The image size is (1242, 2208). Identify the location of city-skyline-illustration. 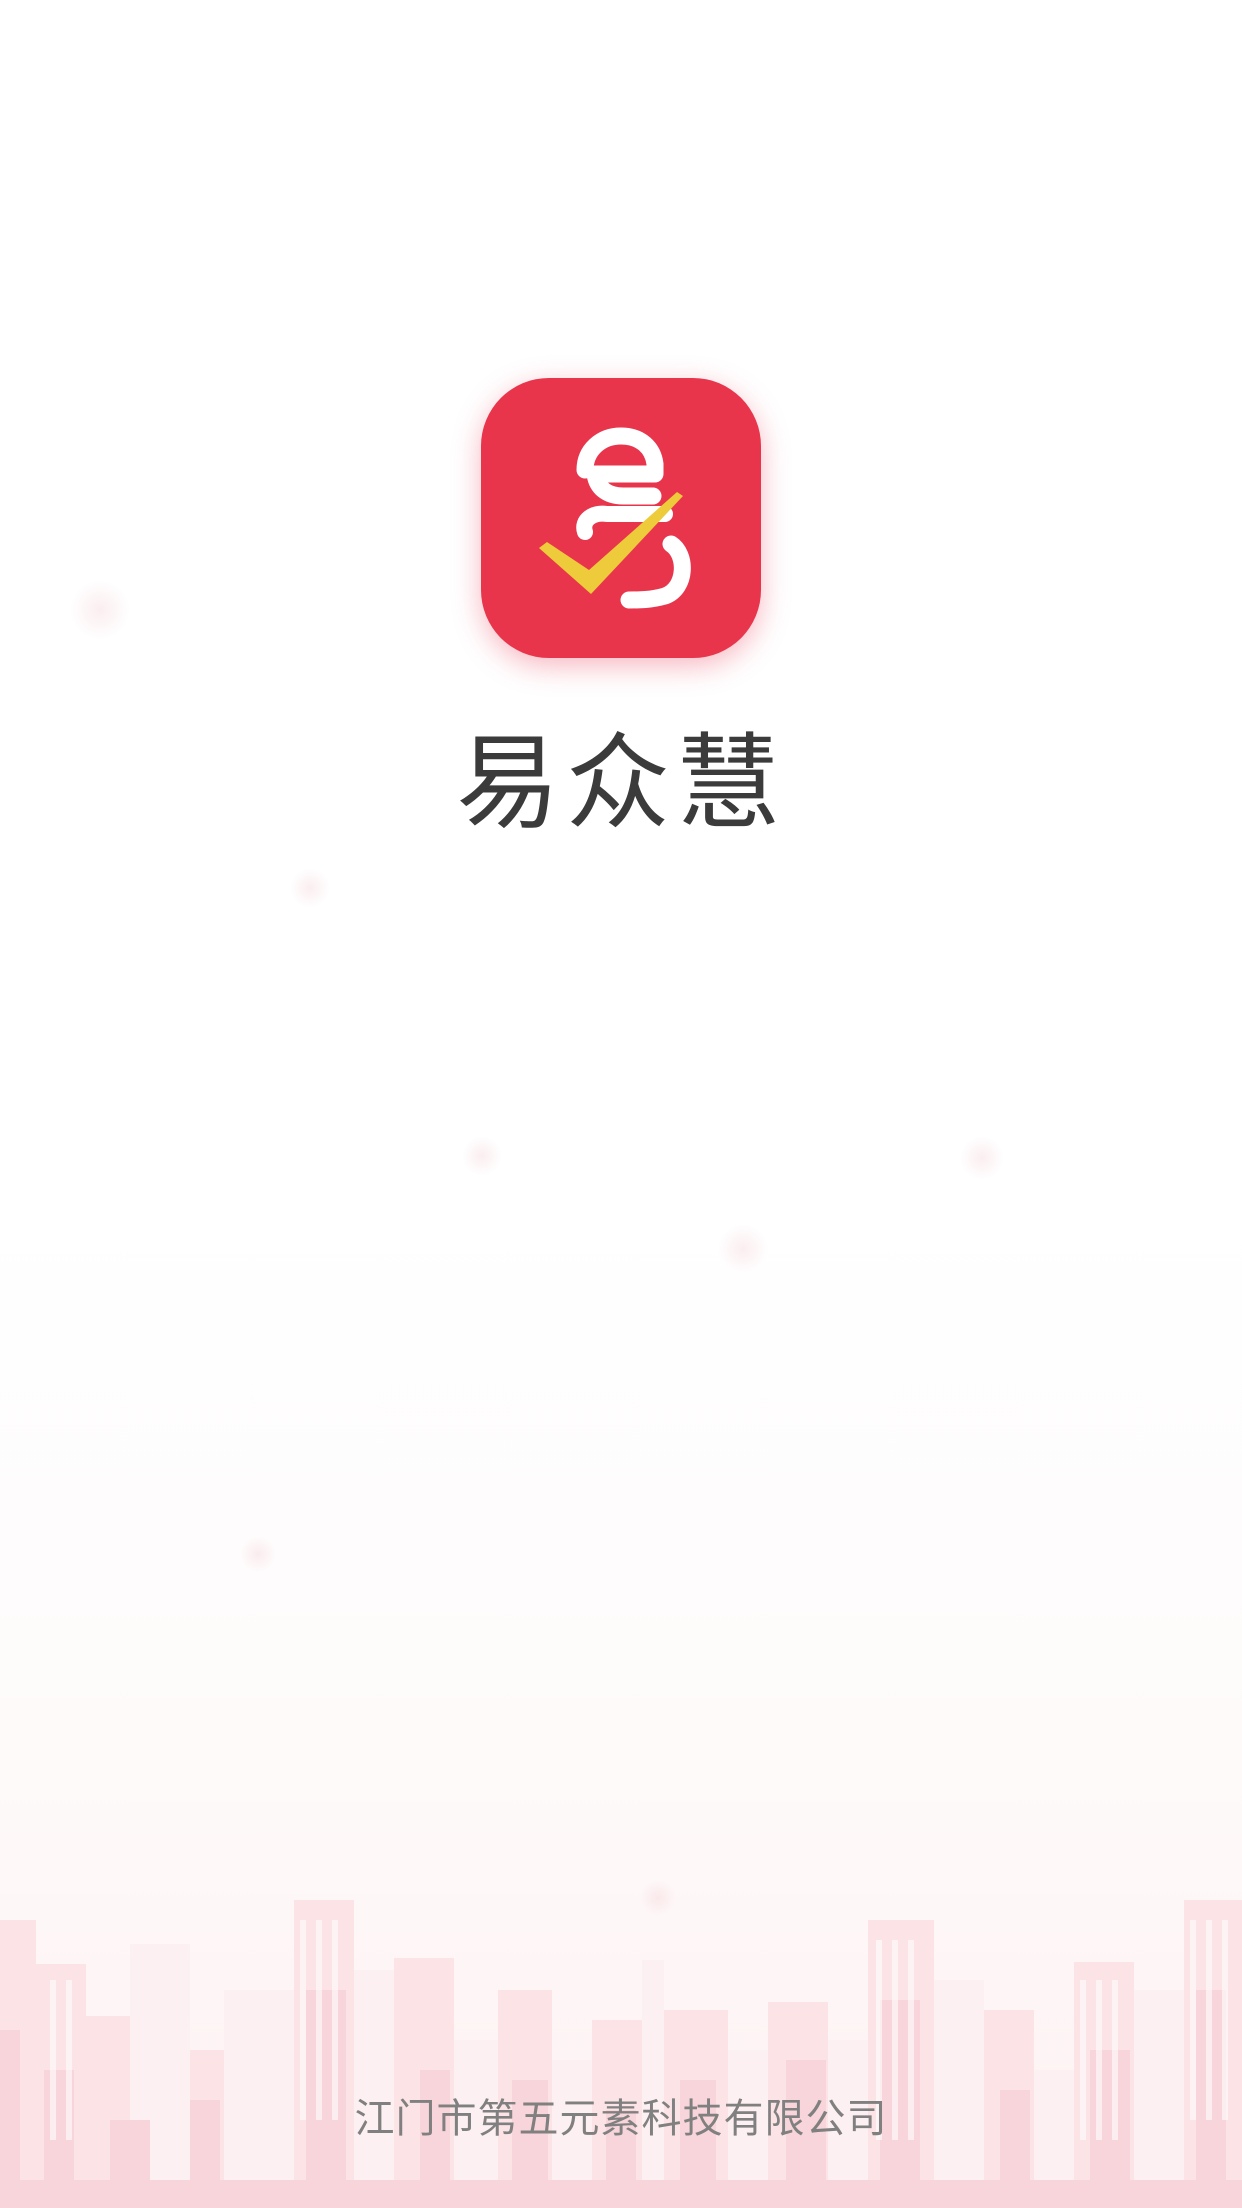
(621, 2054).